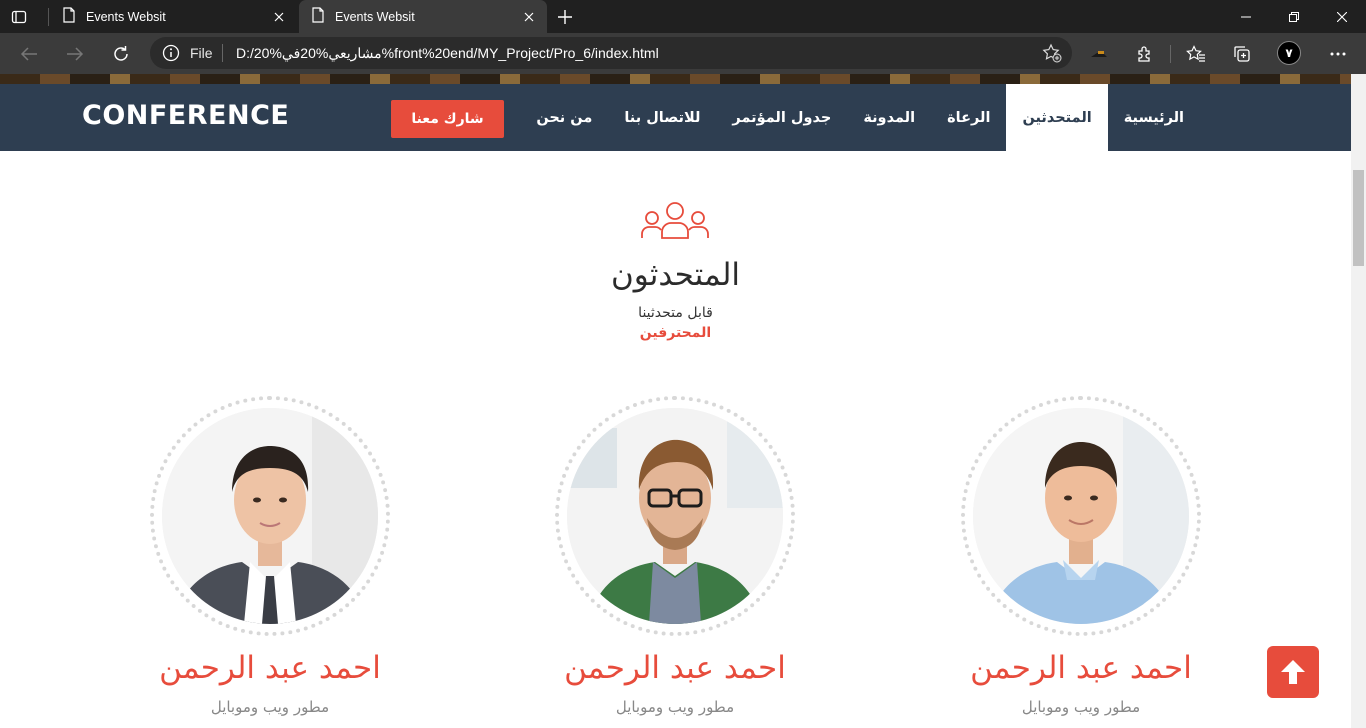 This screenshot has height=728, width=1366. I want to click on back-icon, so click(29, 54).